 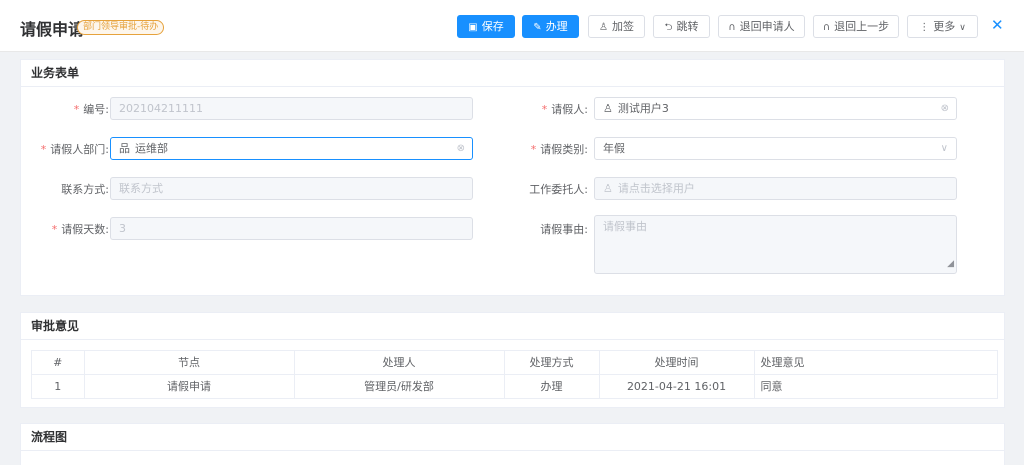 What do you see at coordinates (512, 437) in the screenshot?
I see `section-title: 流程图` at bounding box center [512, 437].